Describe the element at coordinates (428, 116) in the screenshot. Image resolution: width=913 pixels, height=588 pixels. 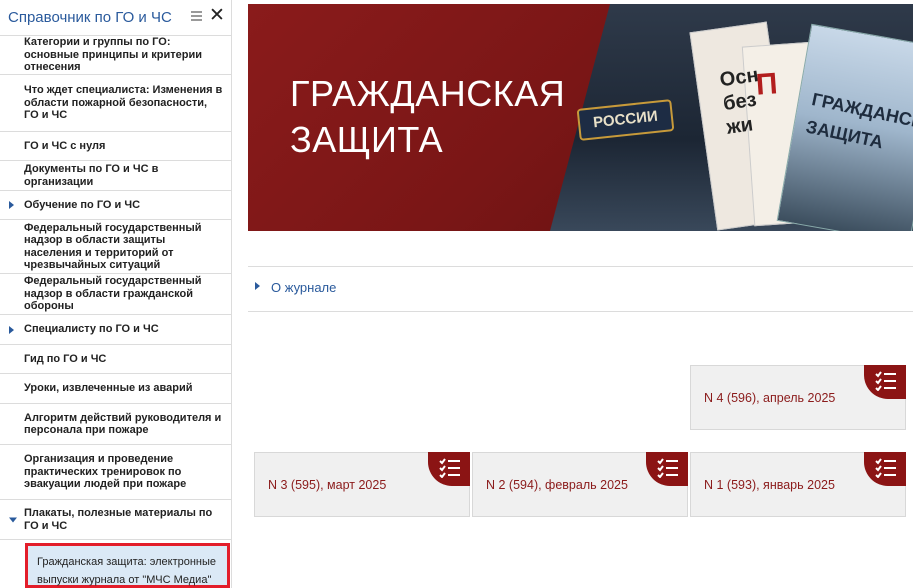
I see `banner-title: ГРАЖДАНСКАЯ ЗАЩИТА` at that location.